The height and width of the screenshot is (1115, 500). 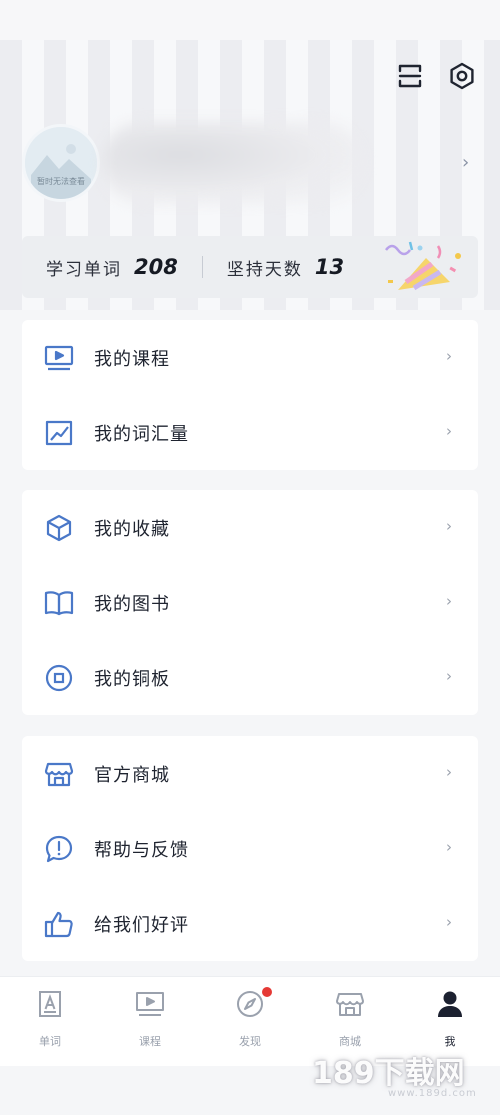 What do you see at coordinates (132, 529) in the screenshot?
I see `menu-item-label: 我的收藏` at bounding box center [132, 529].